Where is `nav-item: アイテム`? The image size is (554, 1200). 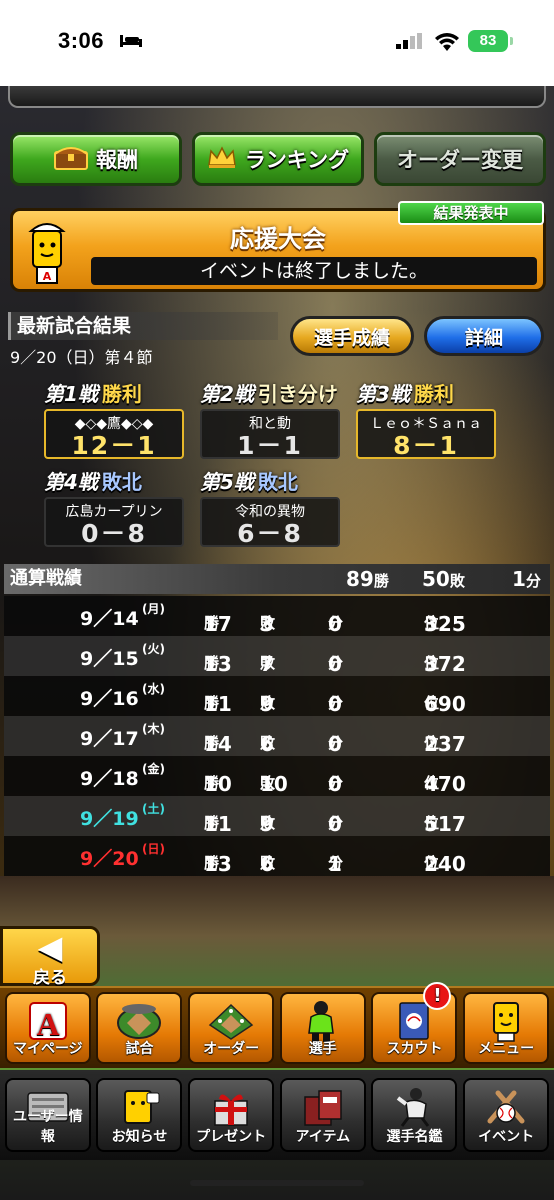 nav-item: アイテム is located at coordinates (322, 1115).